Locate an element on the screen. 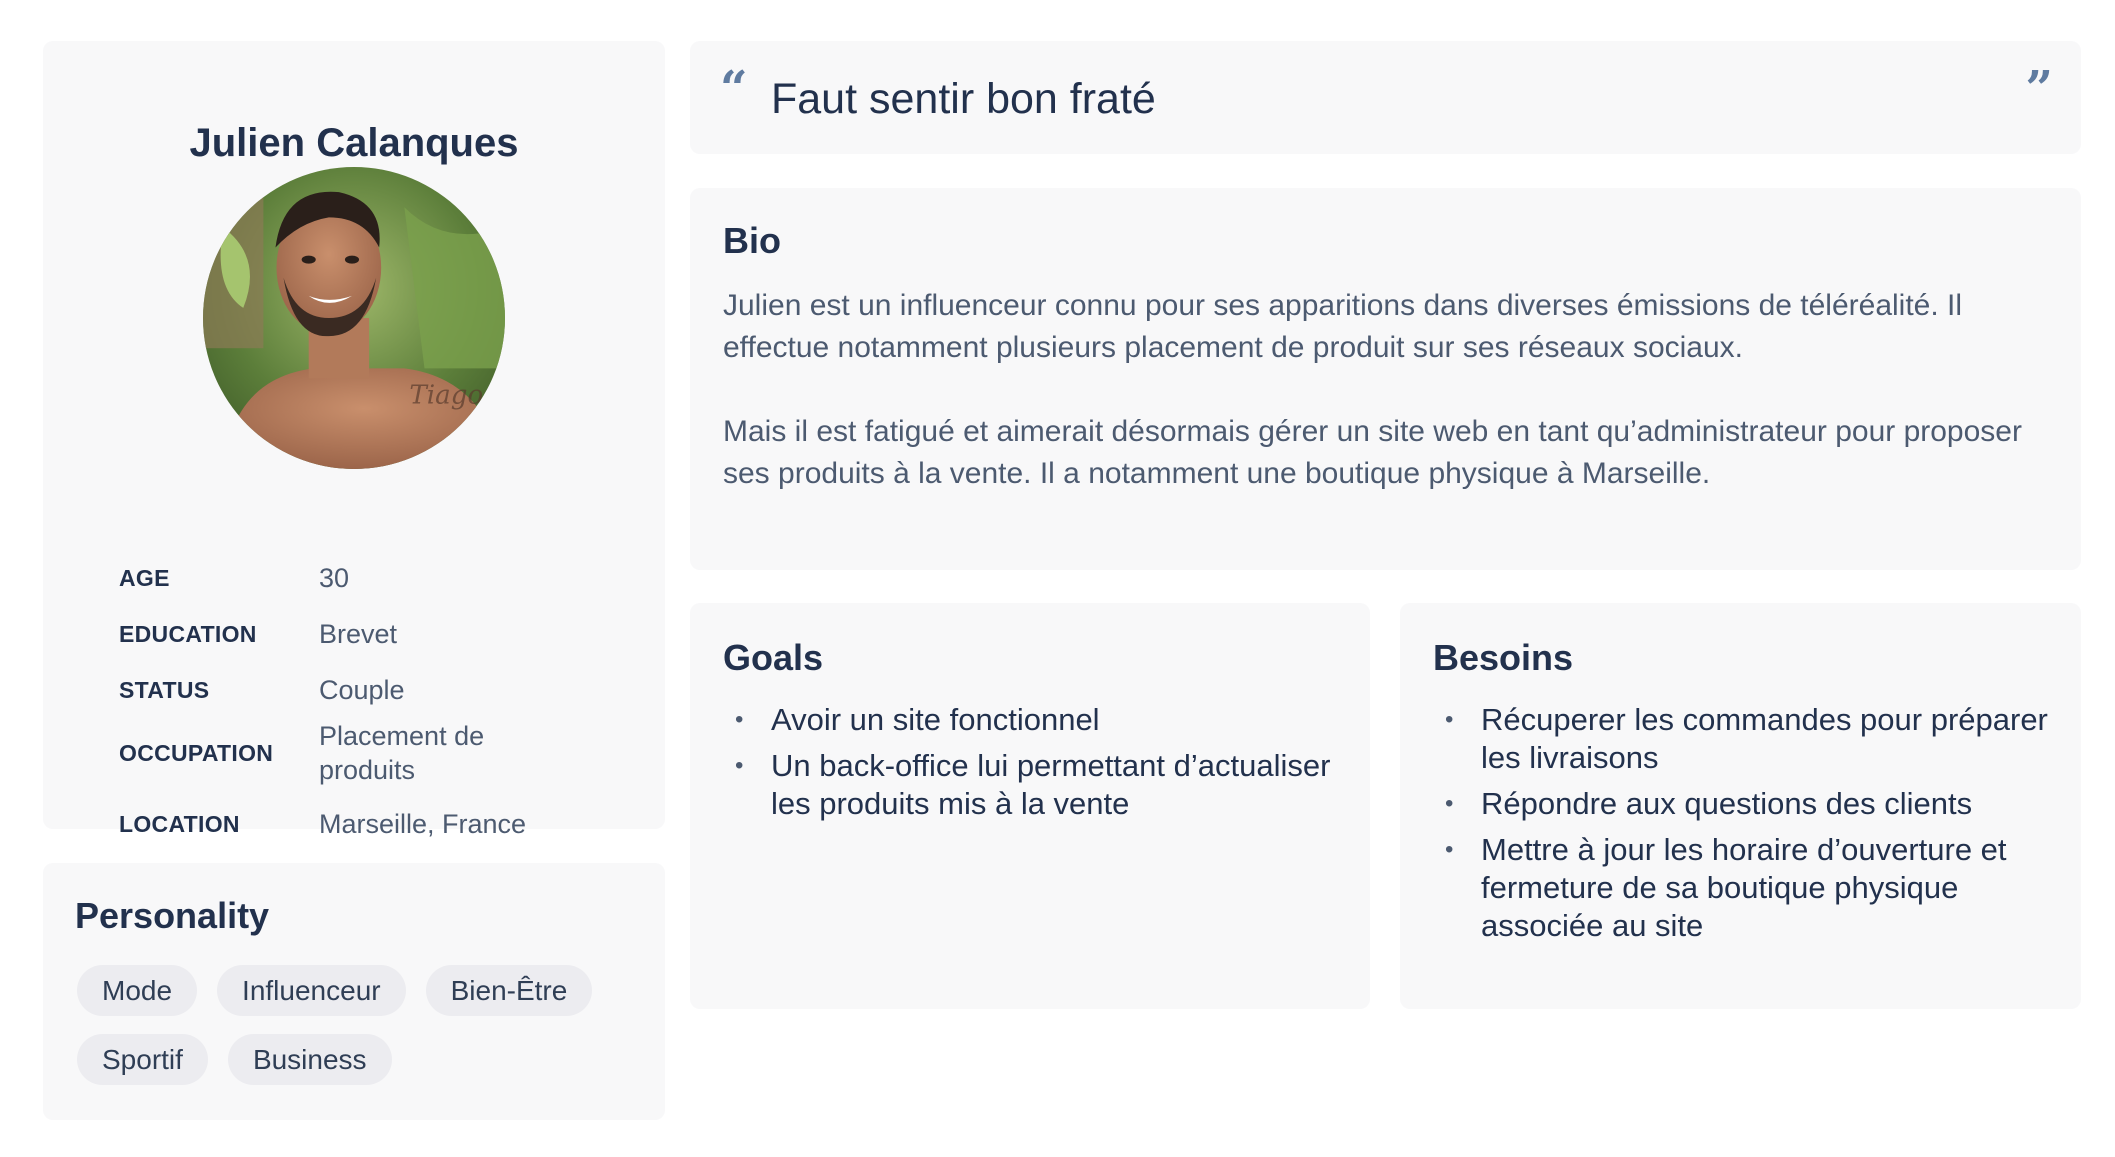 This screenshot has height=1157, width=2115. svg-text: Tiago is located at coordinates (446, 396).